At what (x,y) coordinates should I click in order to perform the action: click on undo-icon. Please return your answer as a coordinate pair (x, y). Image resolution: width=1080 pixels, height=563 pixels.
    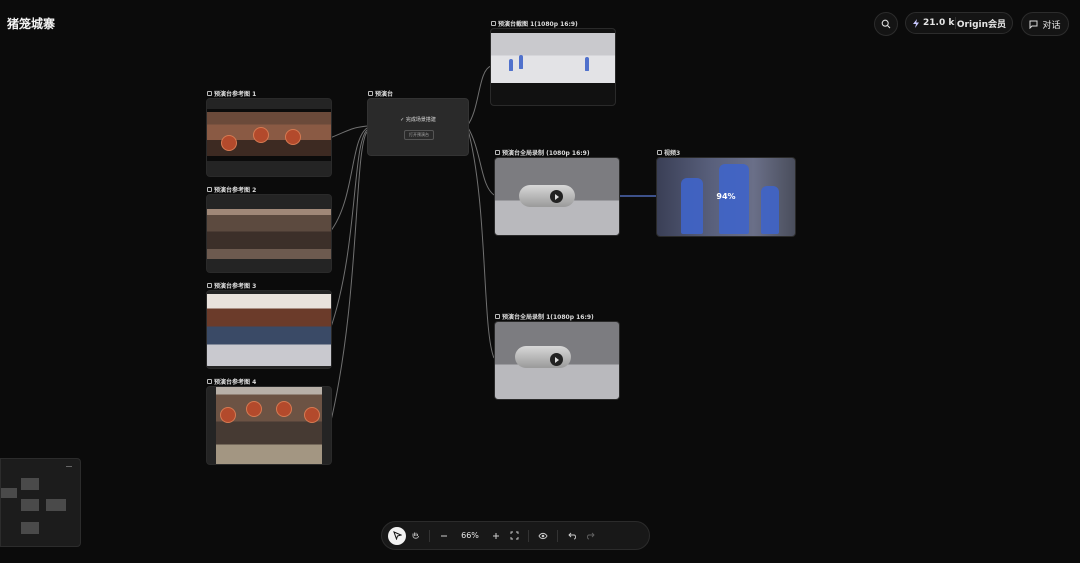
    Looking at the image, I should click on (571, 536).